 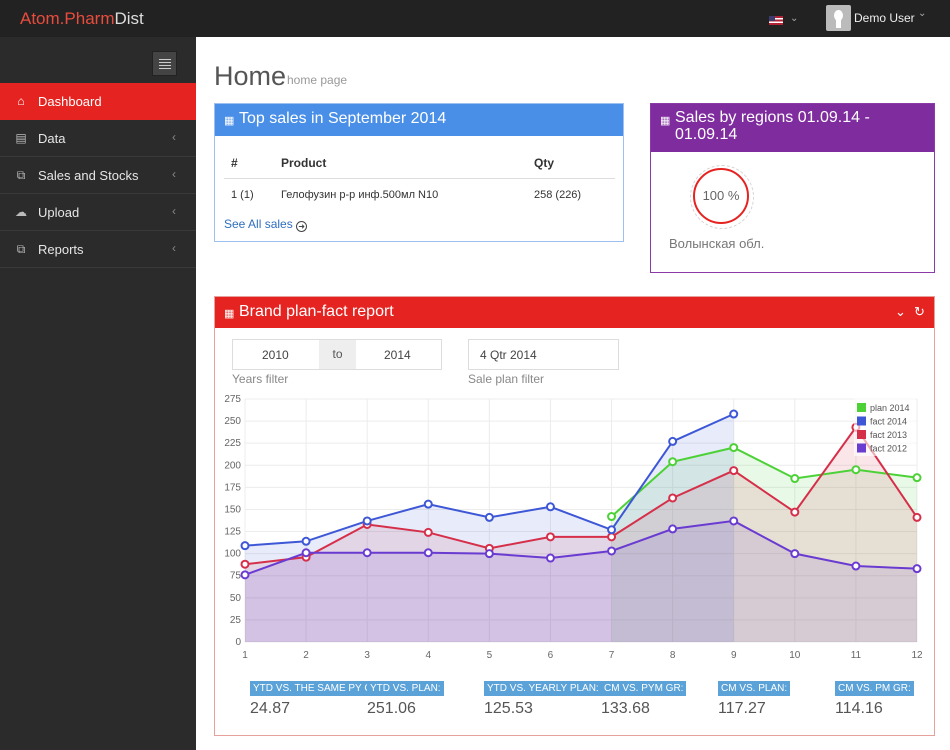 What do you see at coordinates (917, 655) in the screenshot?
I see `x-tick-label: 12` at bounding box center [917, 655].